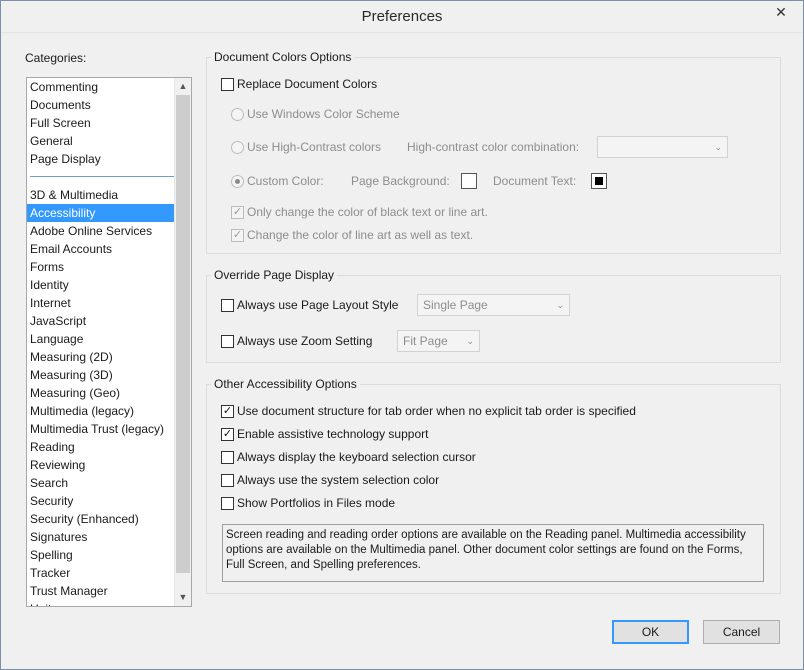  I want to click on category-item: Multimedia (legacy), so click(101, 411).